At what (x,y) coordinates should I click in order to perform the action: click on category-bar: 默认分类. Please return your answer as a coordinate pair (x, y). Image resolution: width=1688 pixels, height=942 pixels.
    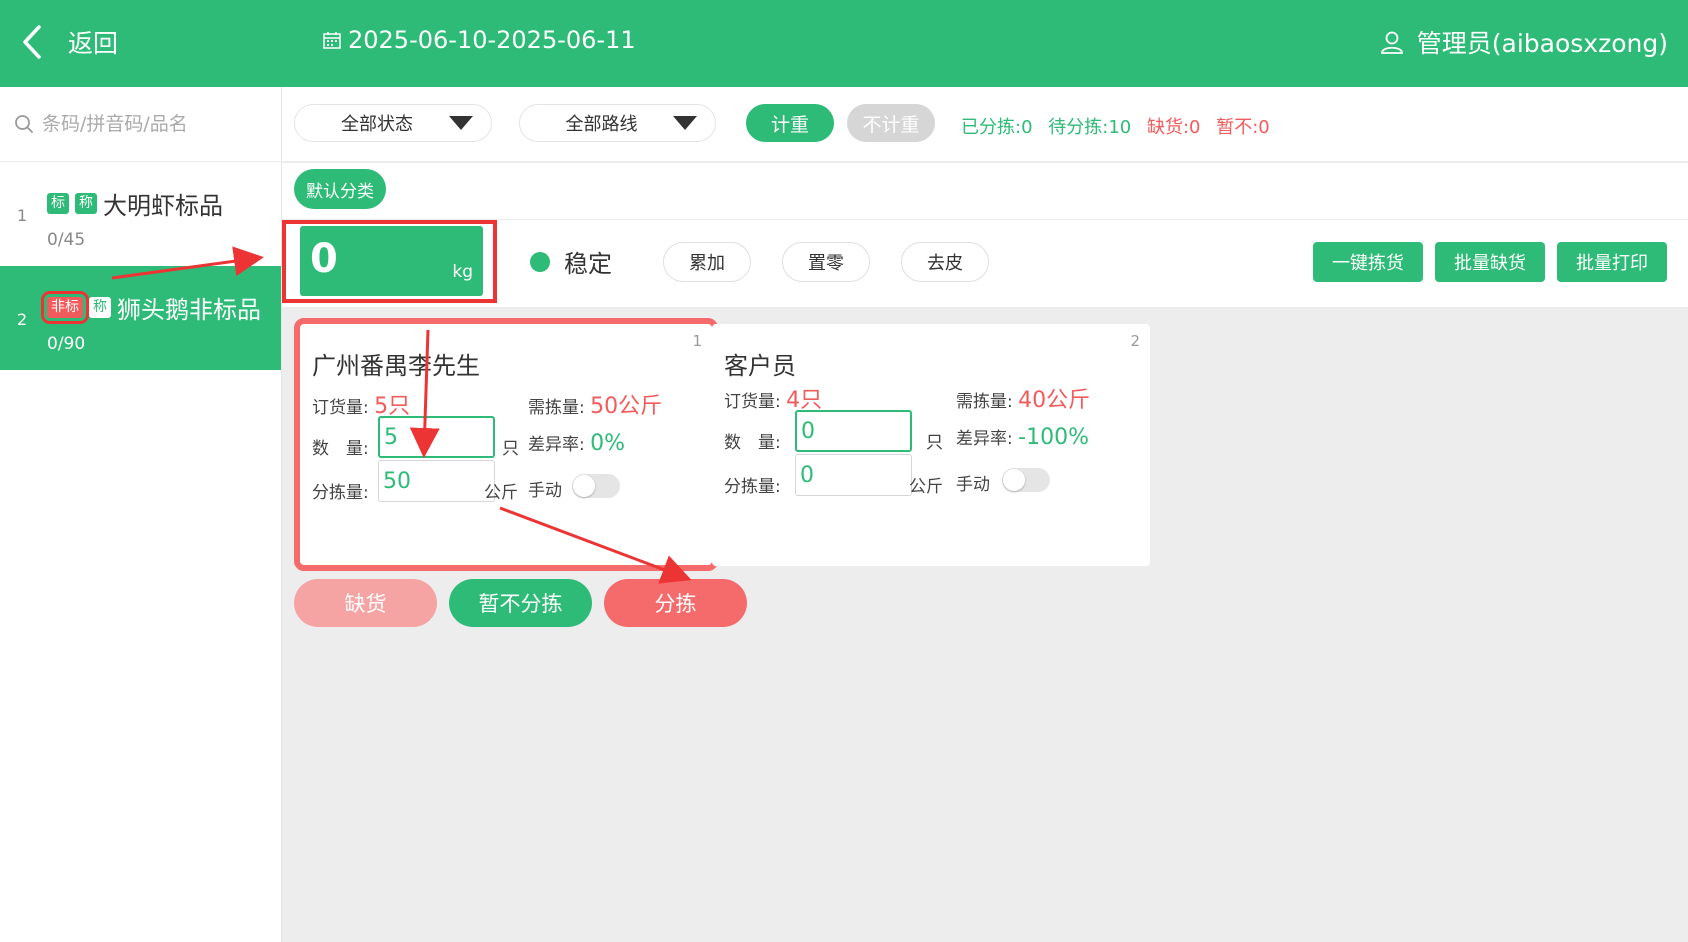
    Looking at the image, I should click on (985, 191).